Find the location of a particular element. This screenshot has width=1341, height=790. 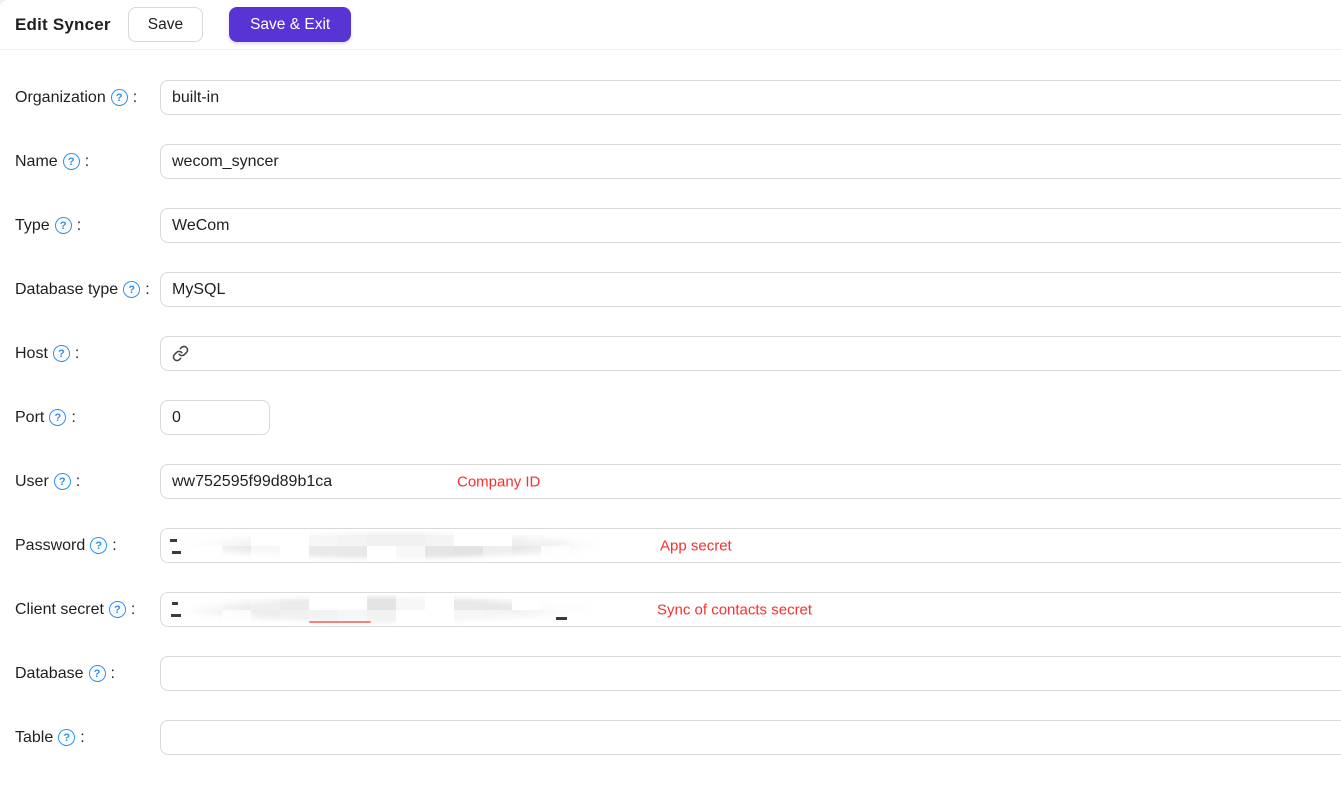

client-secret-input: Sync of contacts secret is located at coordinates (750, 609).